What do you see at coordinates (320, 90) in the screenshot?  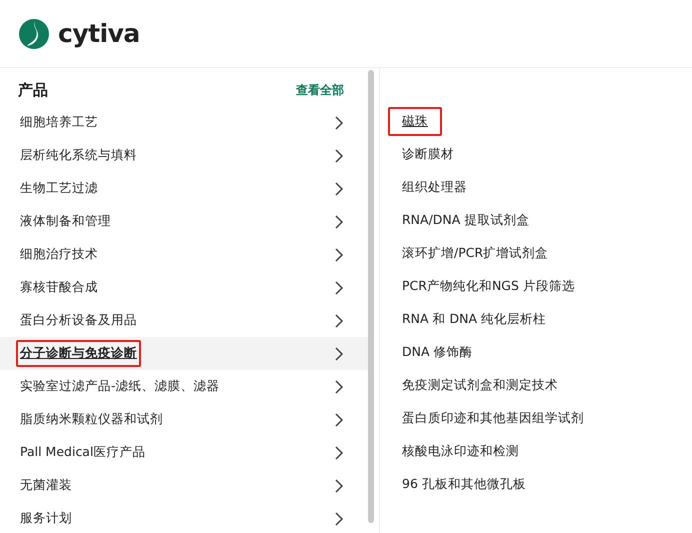 I see `view-all-link: 查看全部` at bounding box center [320, 90].